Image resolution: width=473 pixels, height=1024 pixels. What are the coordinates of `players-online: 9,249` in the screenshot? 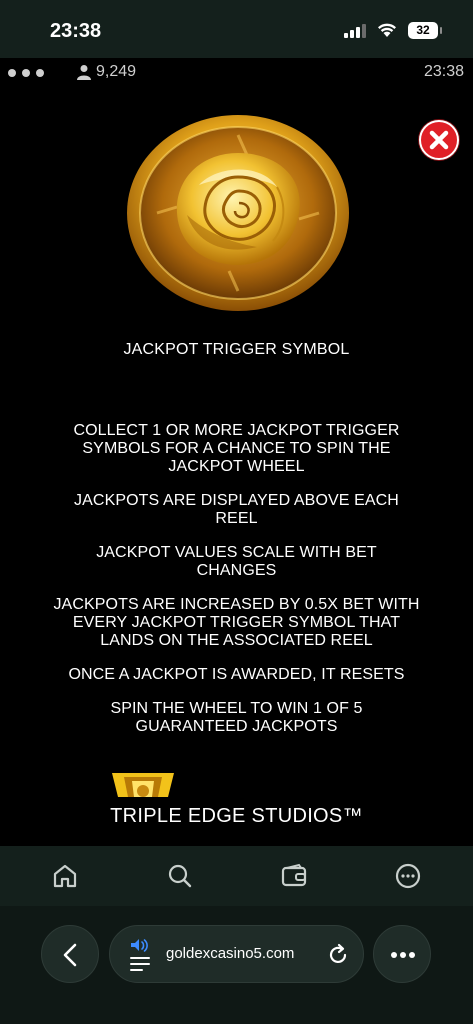 It's located at (106, 72).